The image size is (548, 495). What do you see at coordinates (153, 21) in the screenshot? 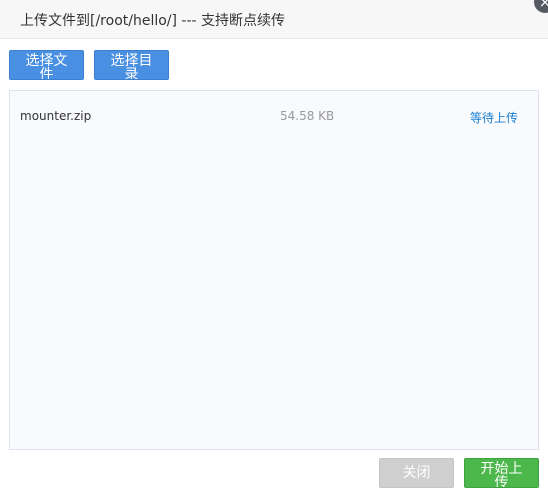
I see `dialog-title: 上传文件到[/root/hello/] --- 支持断点续传` at bounding box center [153, 21].